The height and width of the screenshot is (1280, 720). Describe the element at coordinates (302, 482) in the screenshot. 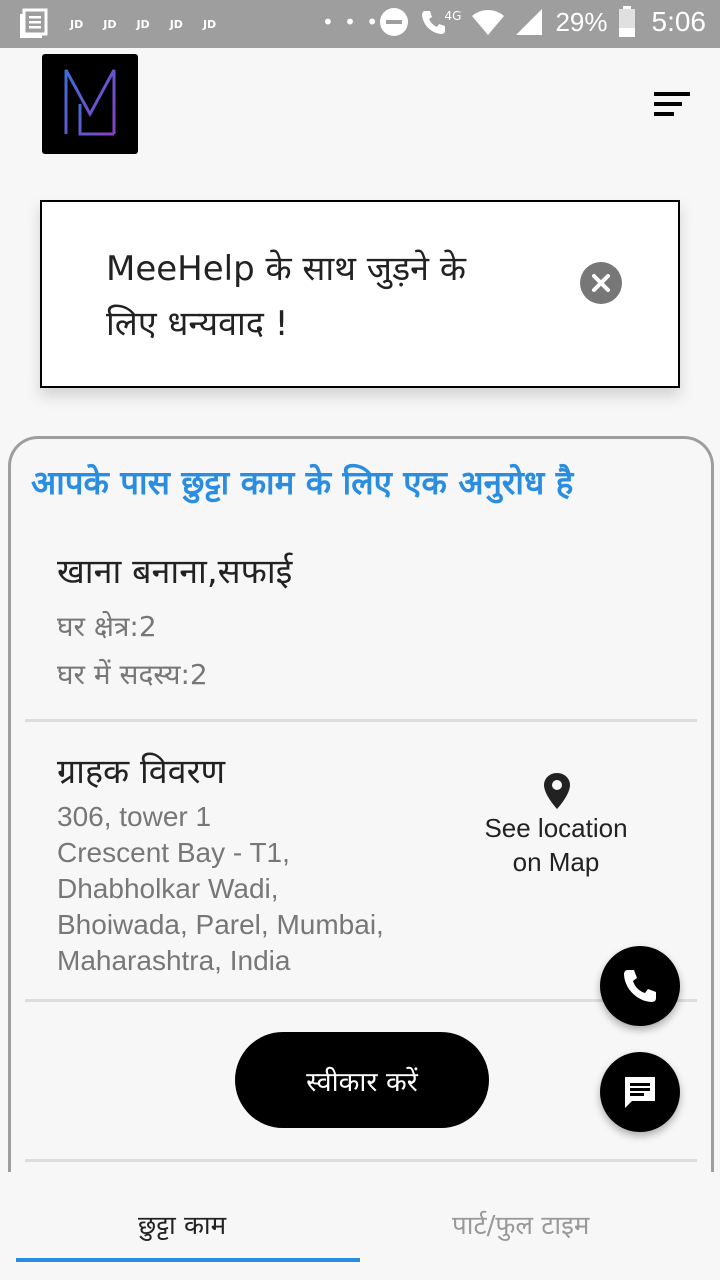

I see `request-heading: आपके पास छुट्टा काम के लिए एक अनुरोध है` at that location.